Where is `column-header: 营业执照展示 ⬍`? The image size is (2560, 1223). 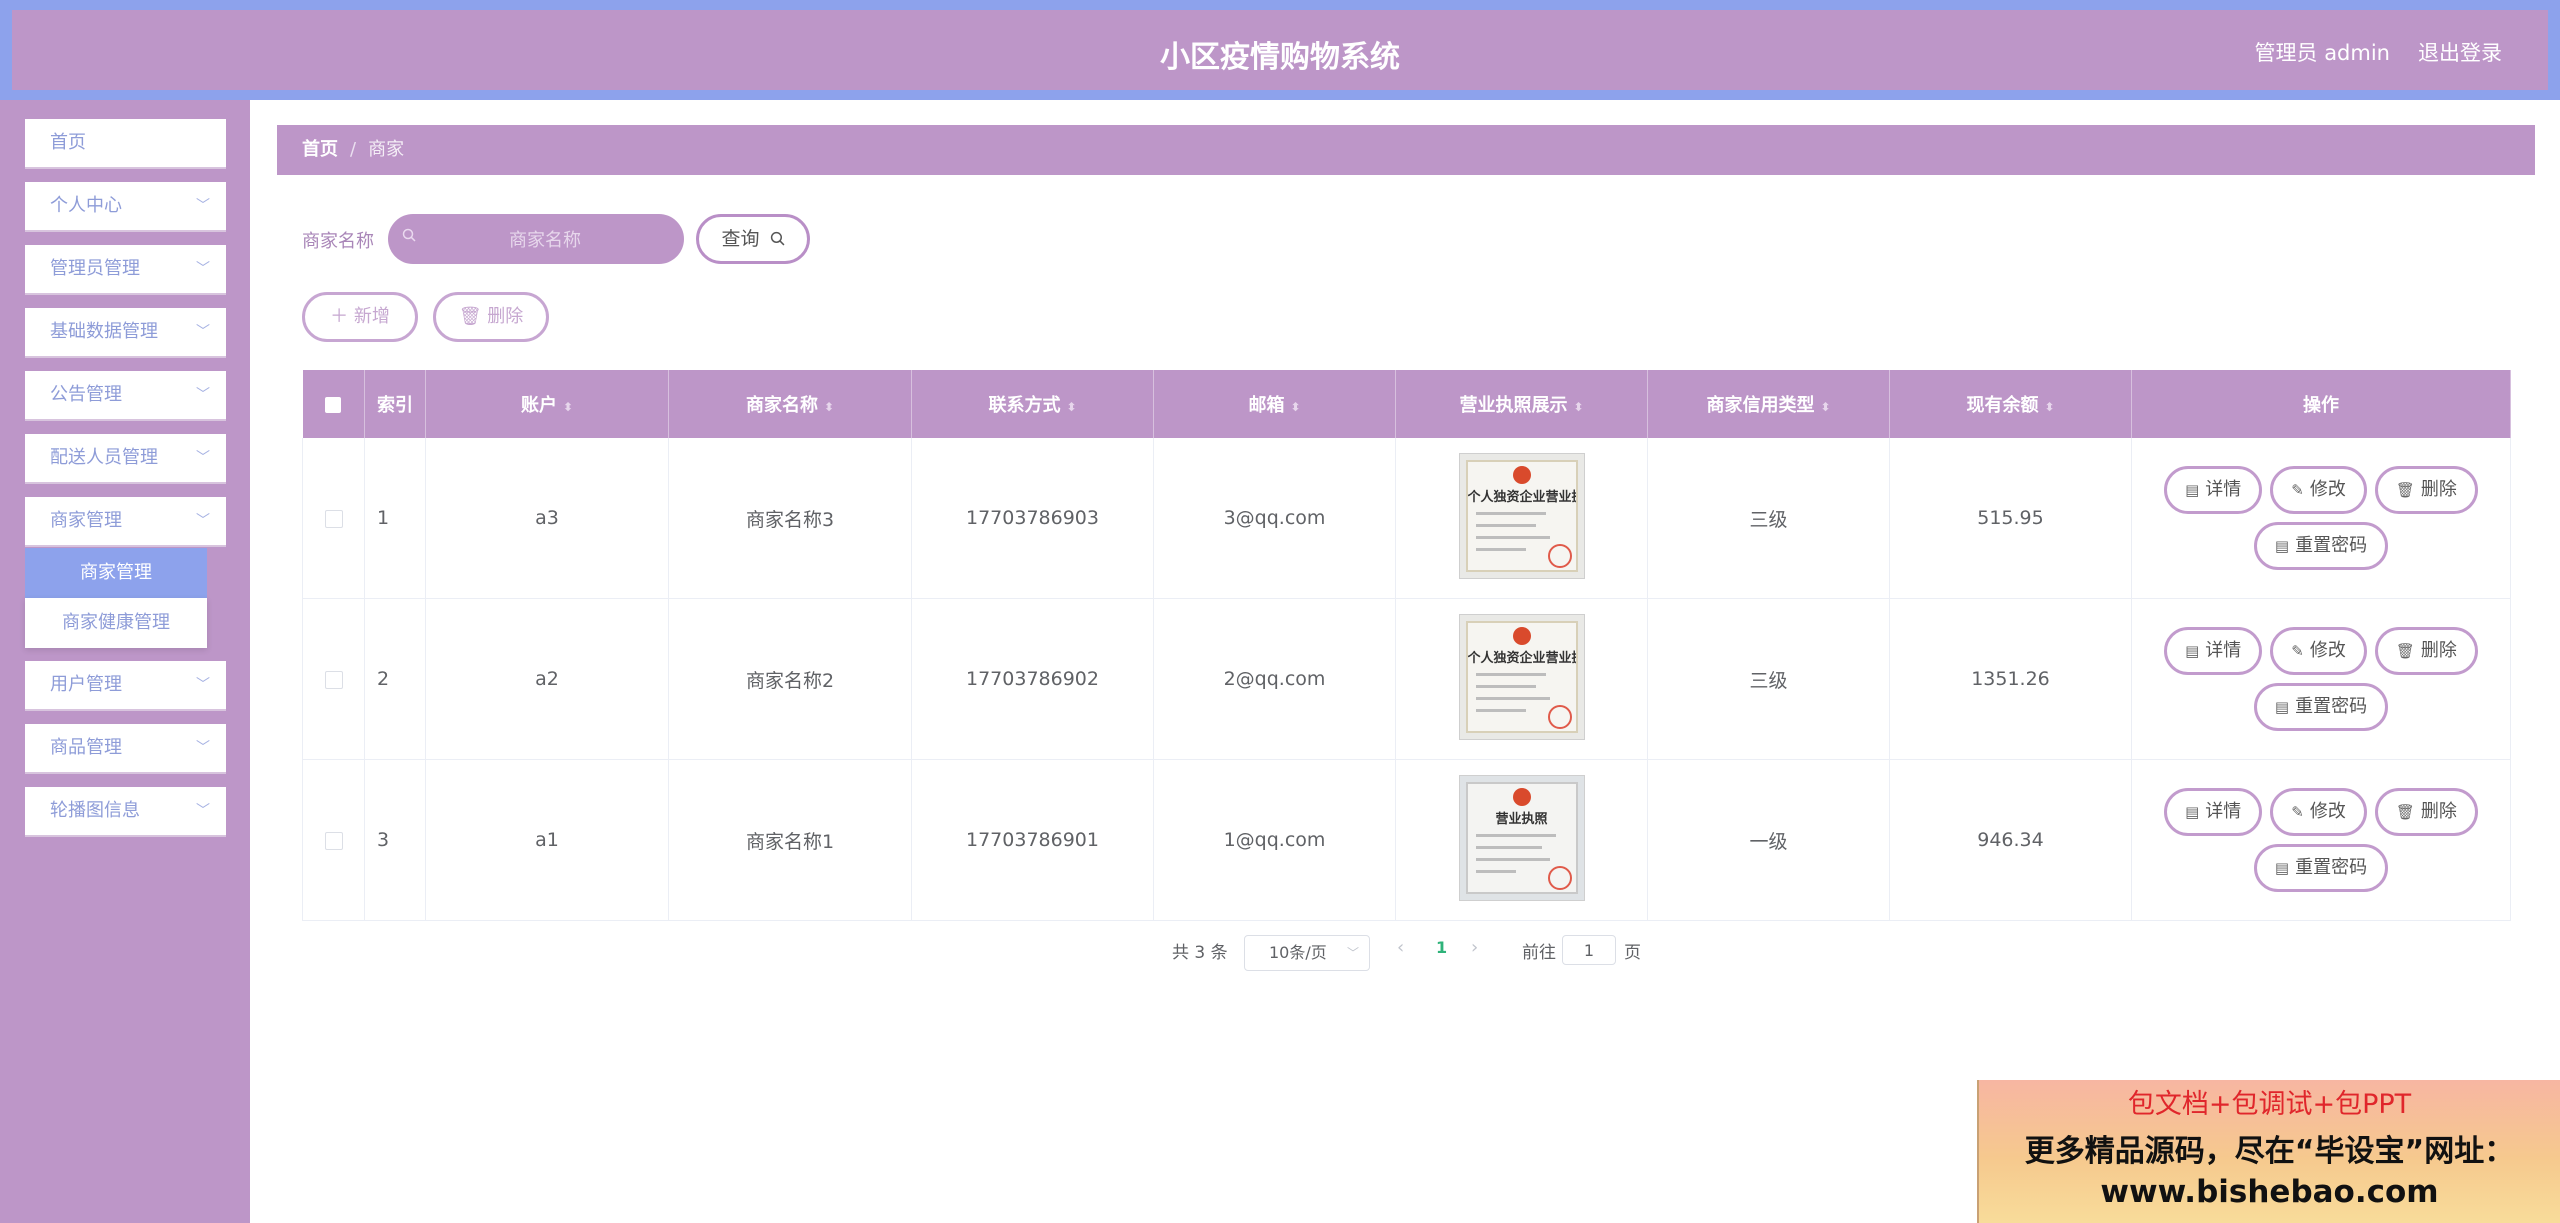 column-header: 营业执照展示 ⬍ is located at coordinates (1521, 404).